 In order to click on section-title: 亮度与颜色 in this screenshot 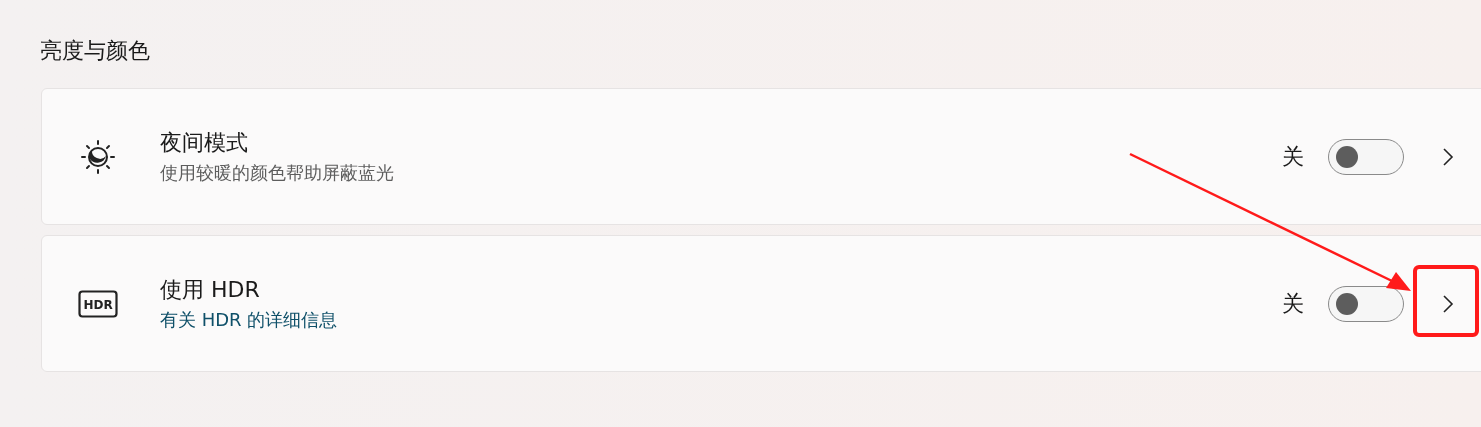, I will do `click(95, 51)`.